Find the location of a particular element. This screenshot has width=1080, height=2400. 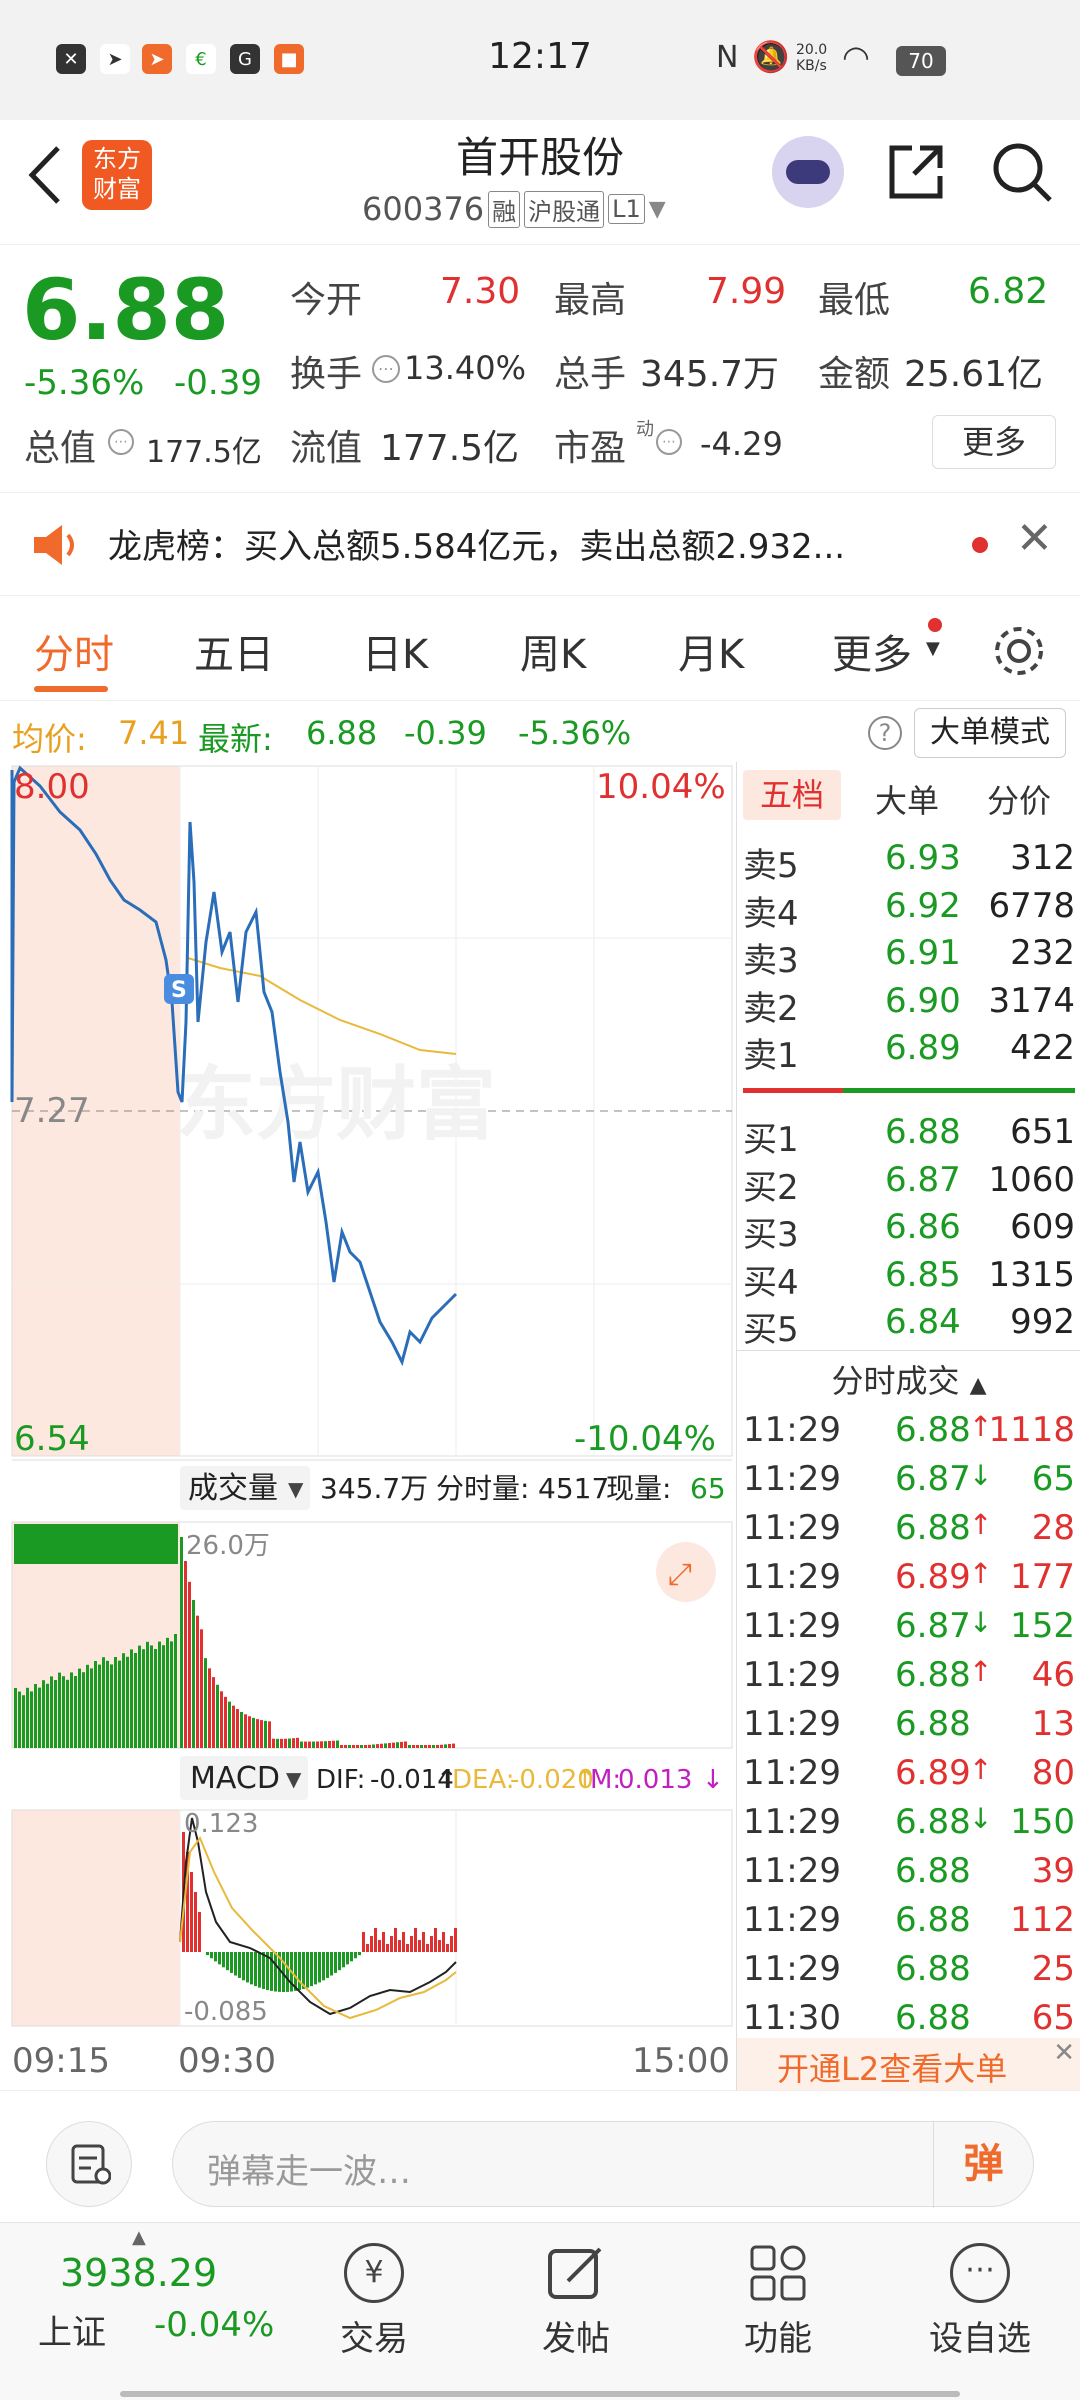

trades-title: 分时成交 ▲ is located at coordinates (908, 1379).